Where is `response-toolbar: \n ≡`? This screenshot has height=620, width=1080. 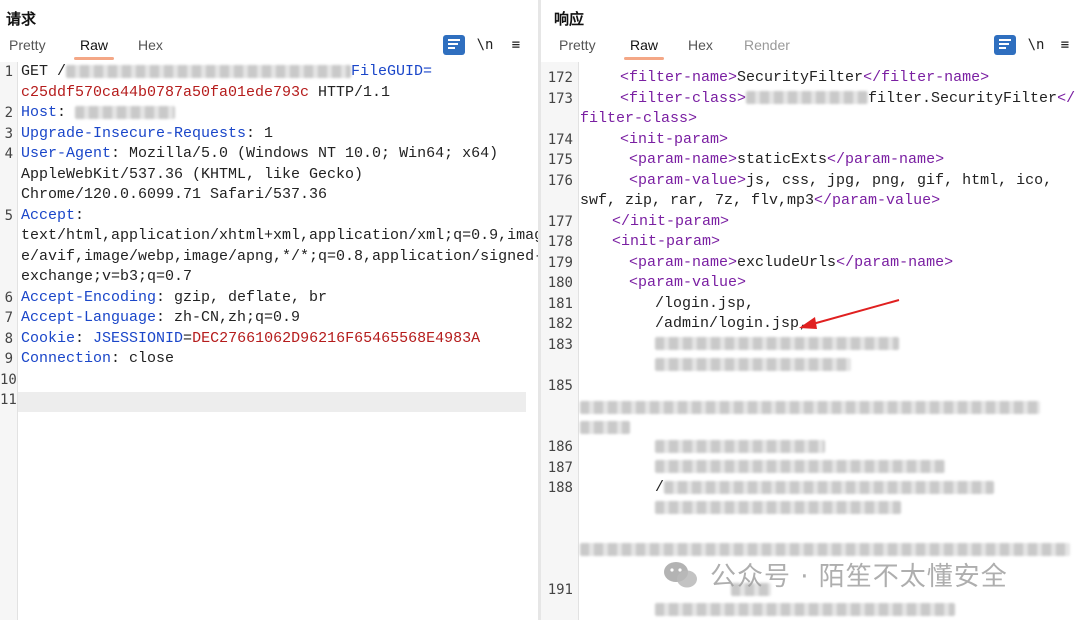 response-toolbar: \n ≡ is located at coordinates (1036, 46).